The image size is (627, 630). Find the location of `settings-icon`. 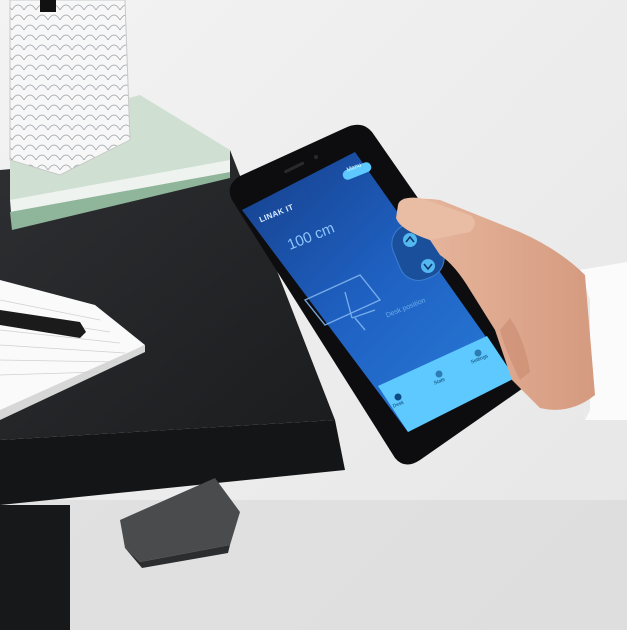

settings-icon is located at coordinates (478, 353).